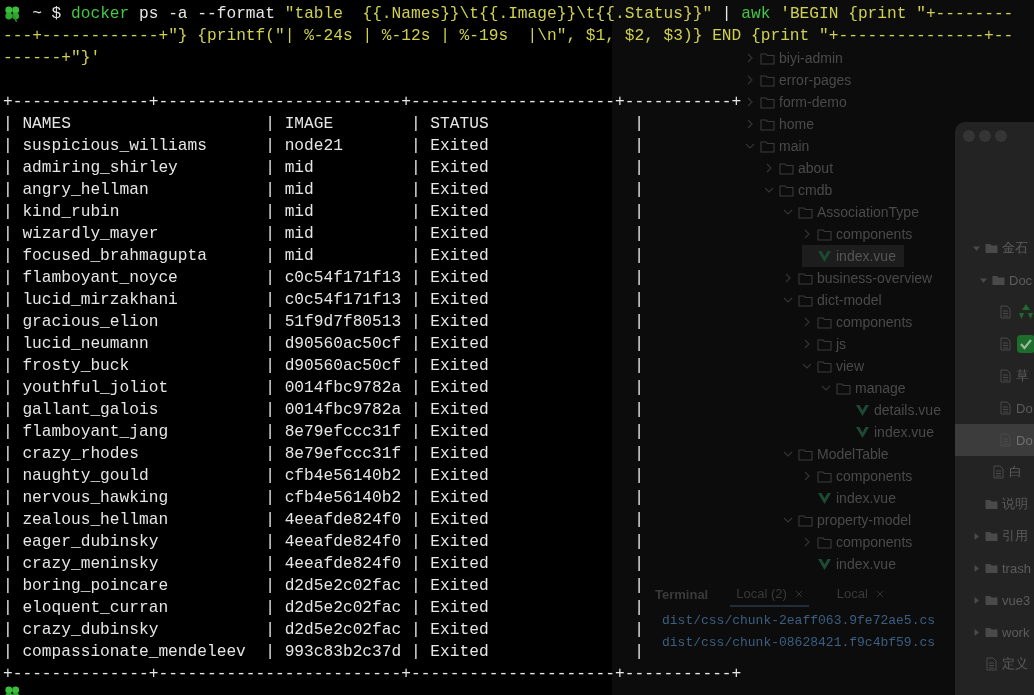  What do you see at coordinates (836, 300) in the screenshot?
I see `tree-item: dict-model` at bounding box center [836, 300].